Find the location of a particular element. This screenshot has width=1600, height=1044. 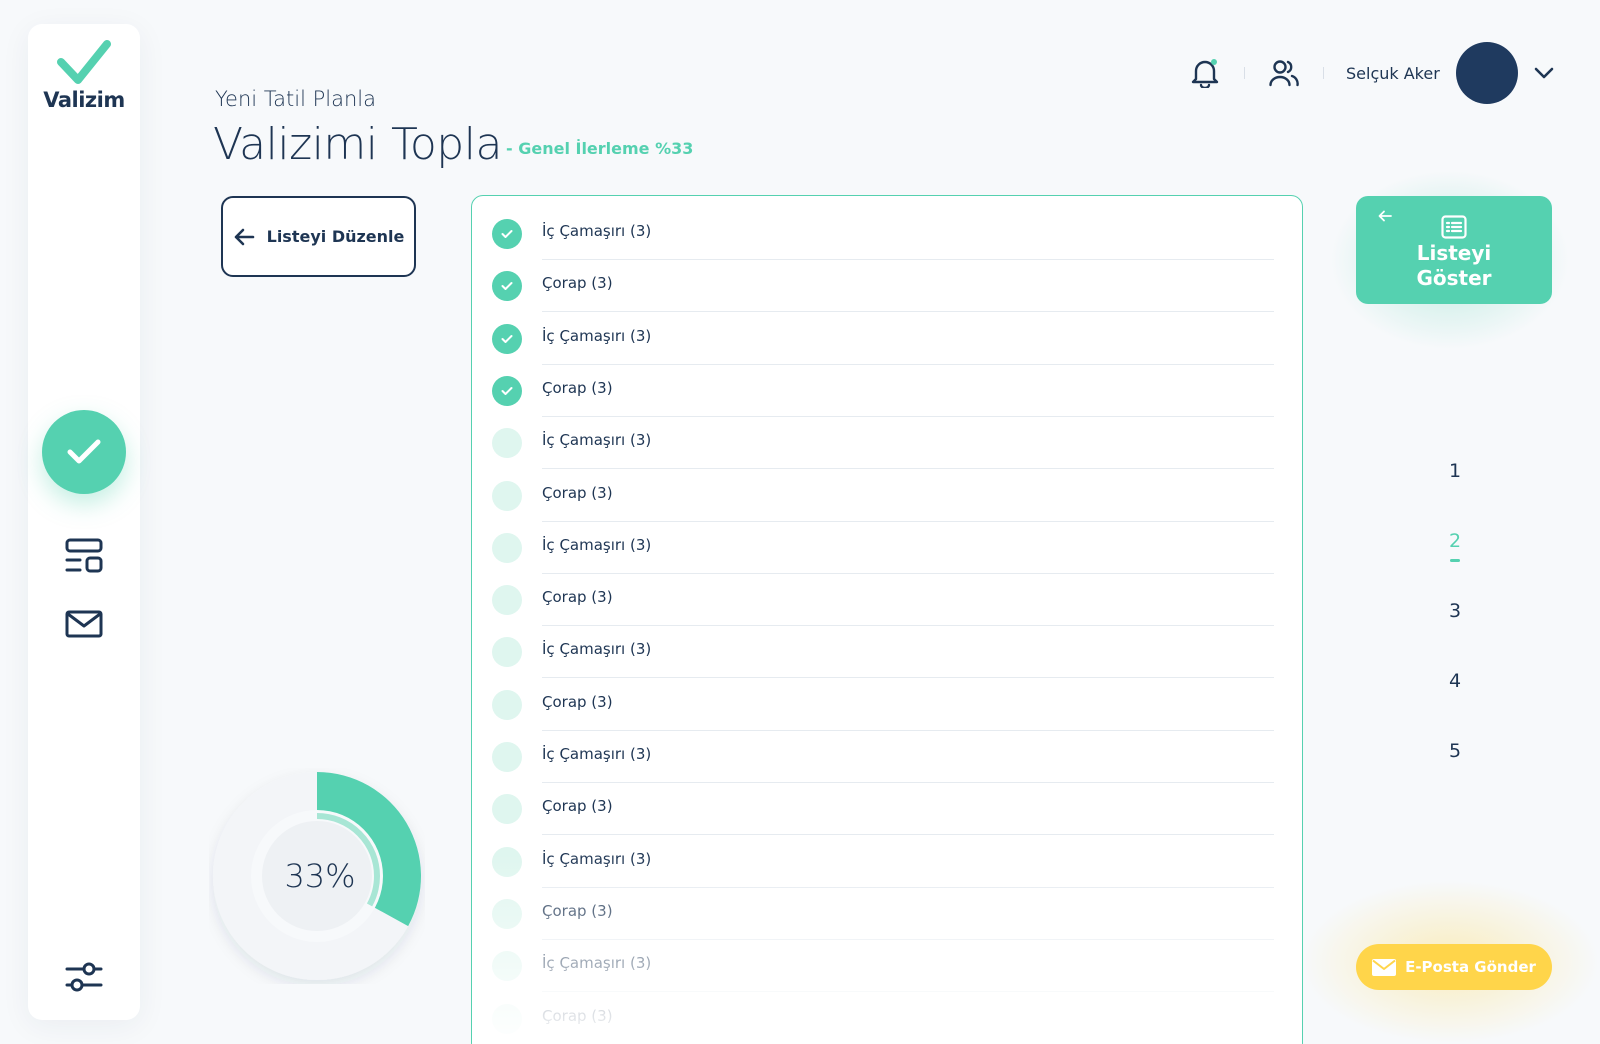

avatar is located at coordinates (1486, 73).